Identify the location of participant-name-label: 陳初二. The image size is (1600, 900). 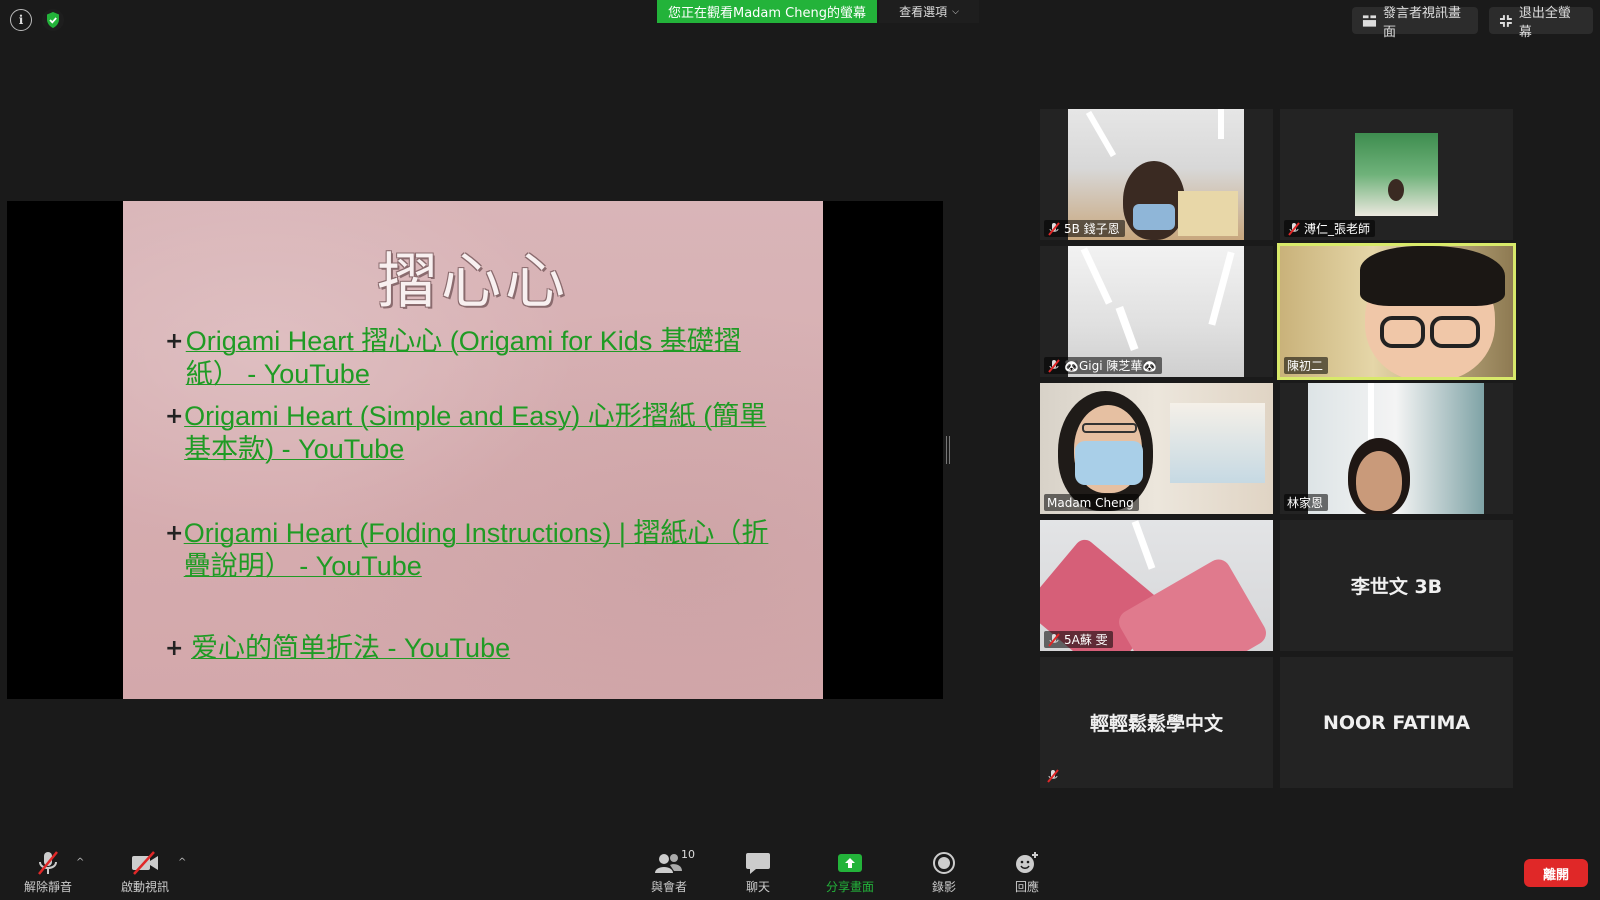
(1306, 365).